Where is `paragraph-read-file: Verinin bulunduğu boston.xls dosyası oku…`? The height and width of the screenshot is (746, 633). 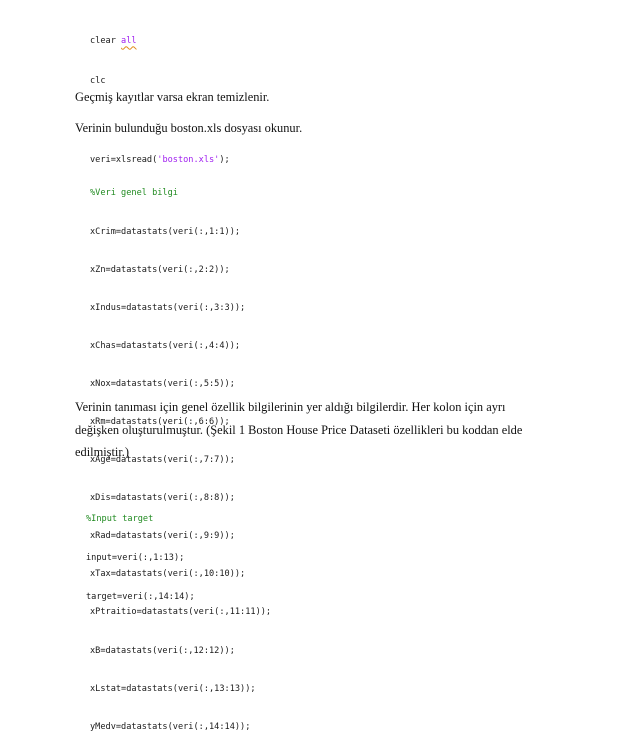
paragraph-read-file: Verinin bulunduğu boston.xls dosyası oku… is located at coordinates (189, 128).